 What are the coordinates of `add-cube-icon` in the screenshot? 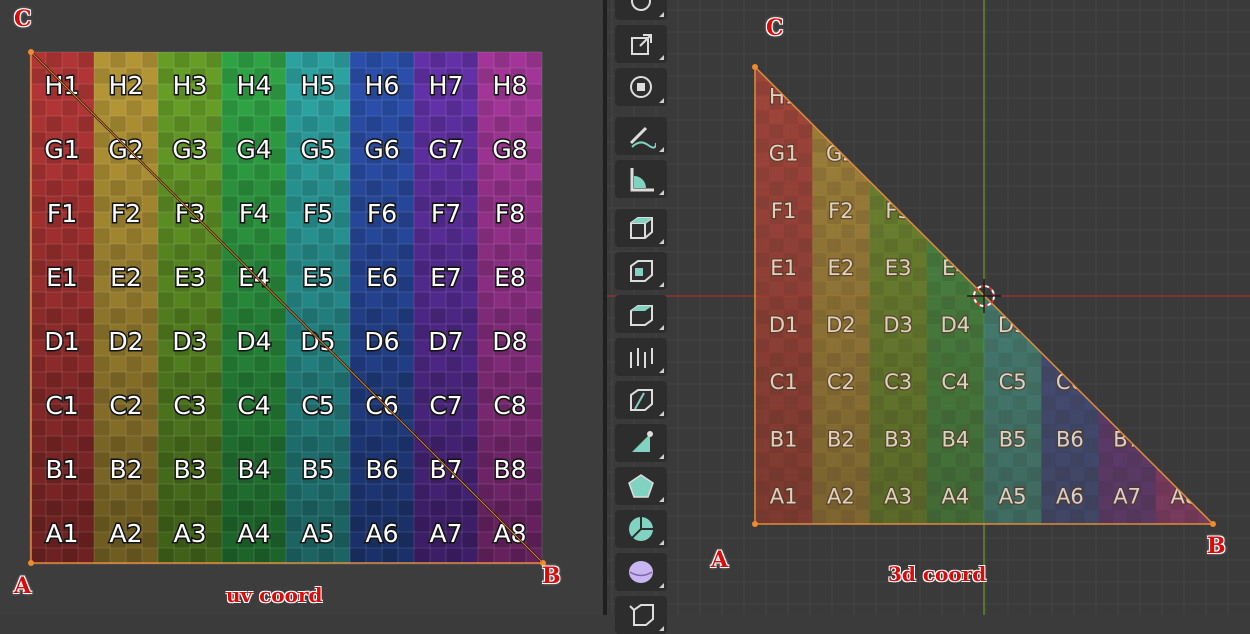 It's located at (641, 228).